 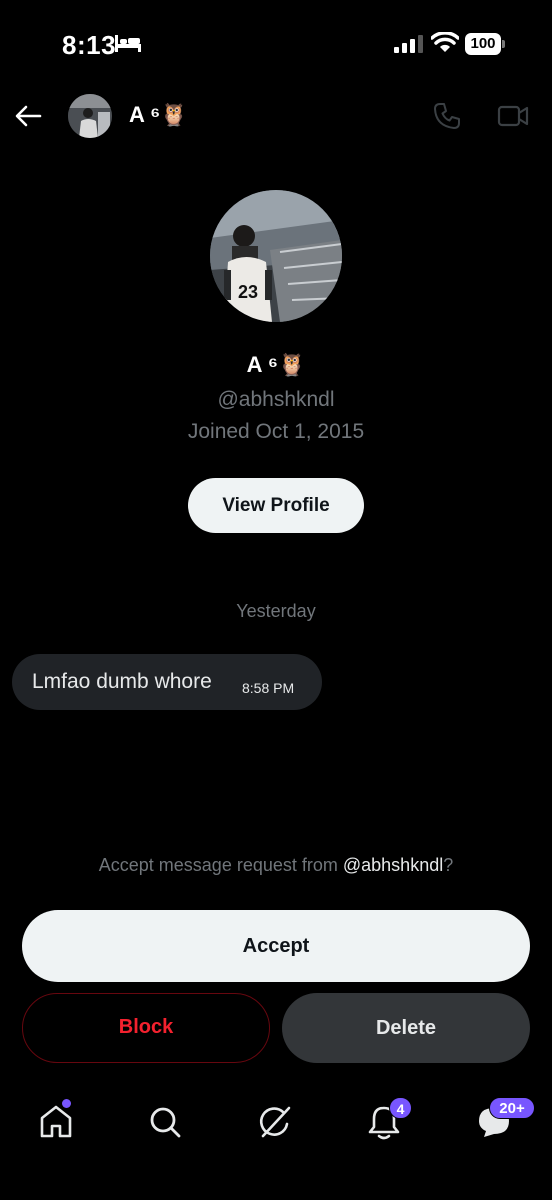 What do you see at coordinates (276, 505) in the screenshot?
I see `view-profile-button: View Profile` at bounding box center [276, 505].